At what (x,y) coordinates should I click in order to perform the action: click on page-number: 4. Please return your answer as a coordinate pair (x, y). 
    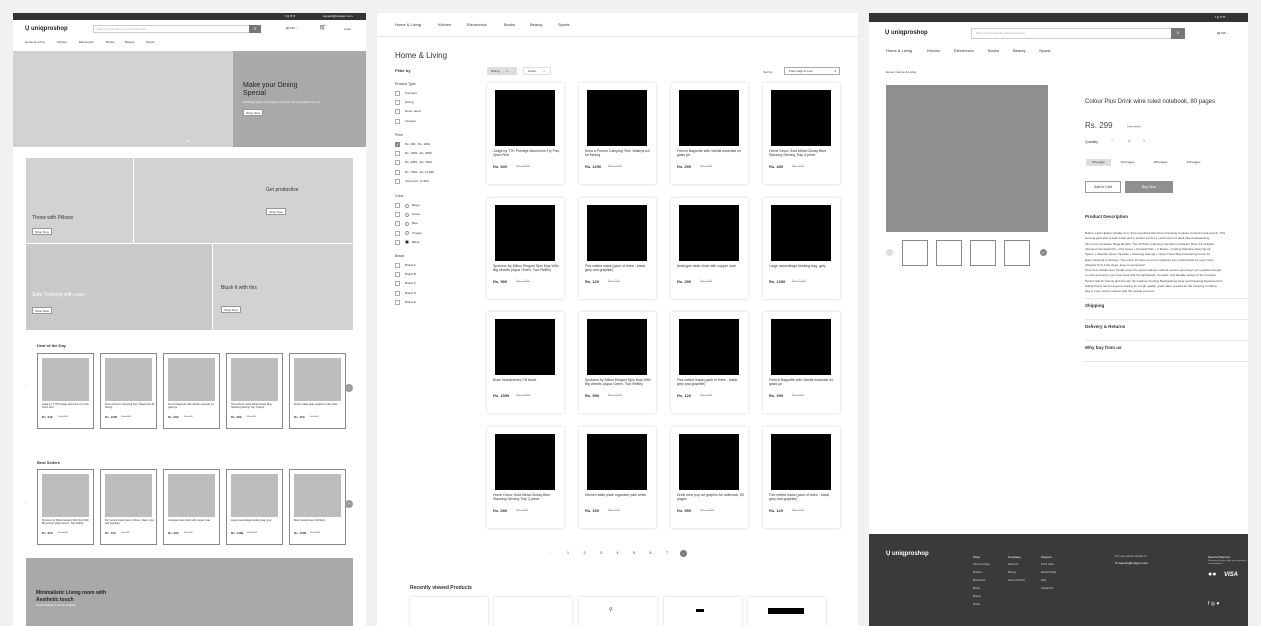
    Looking at the image, I should click on (618, 553).